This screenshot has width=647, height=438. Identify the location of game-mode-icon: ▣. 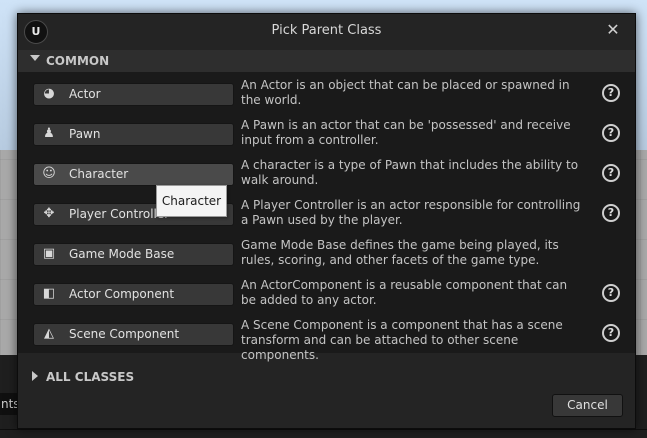
(49, 253).